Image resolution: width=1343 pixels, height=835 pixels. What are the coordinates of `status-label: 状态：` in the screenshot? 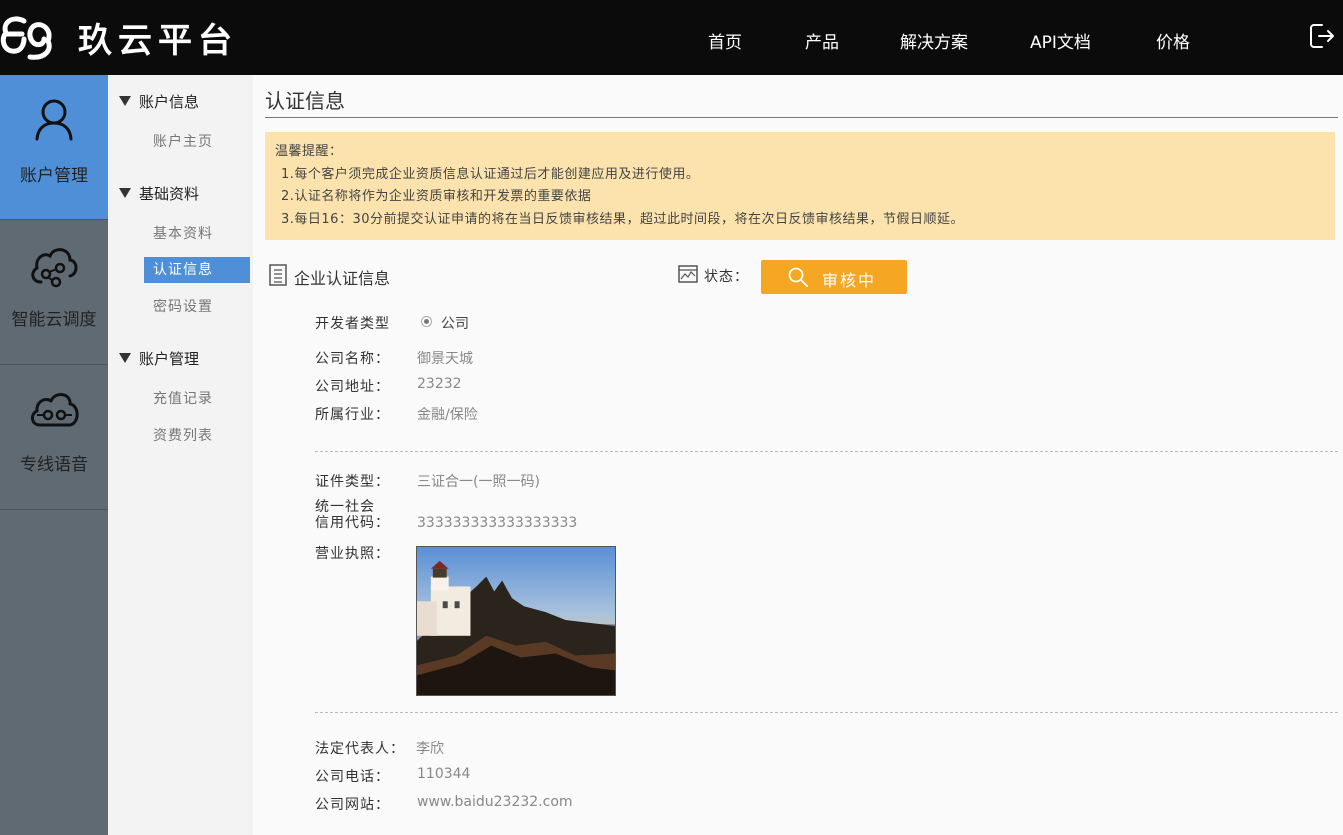 It's located at (726, 277).